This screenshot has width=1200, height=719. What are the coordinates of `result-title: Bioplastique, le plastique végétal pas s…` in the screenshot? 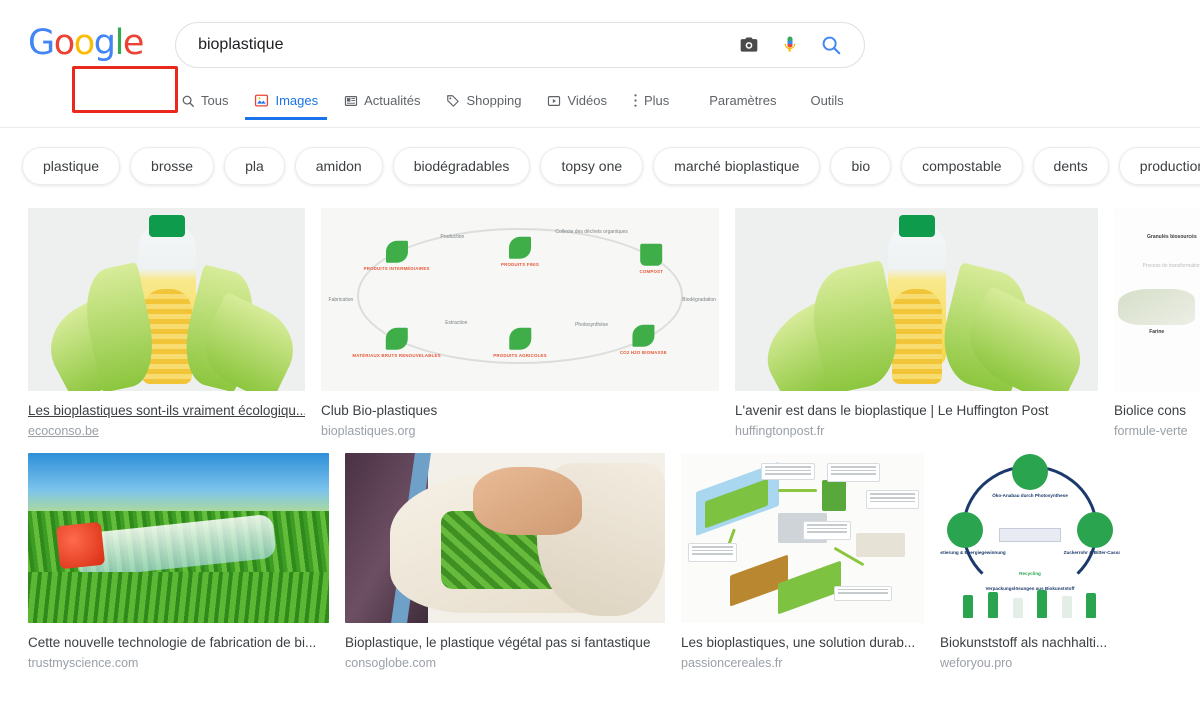 It's located at (505, 643).